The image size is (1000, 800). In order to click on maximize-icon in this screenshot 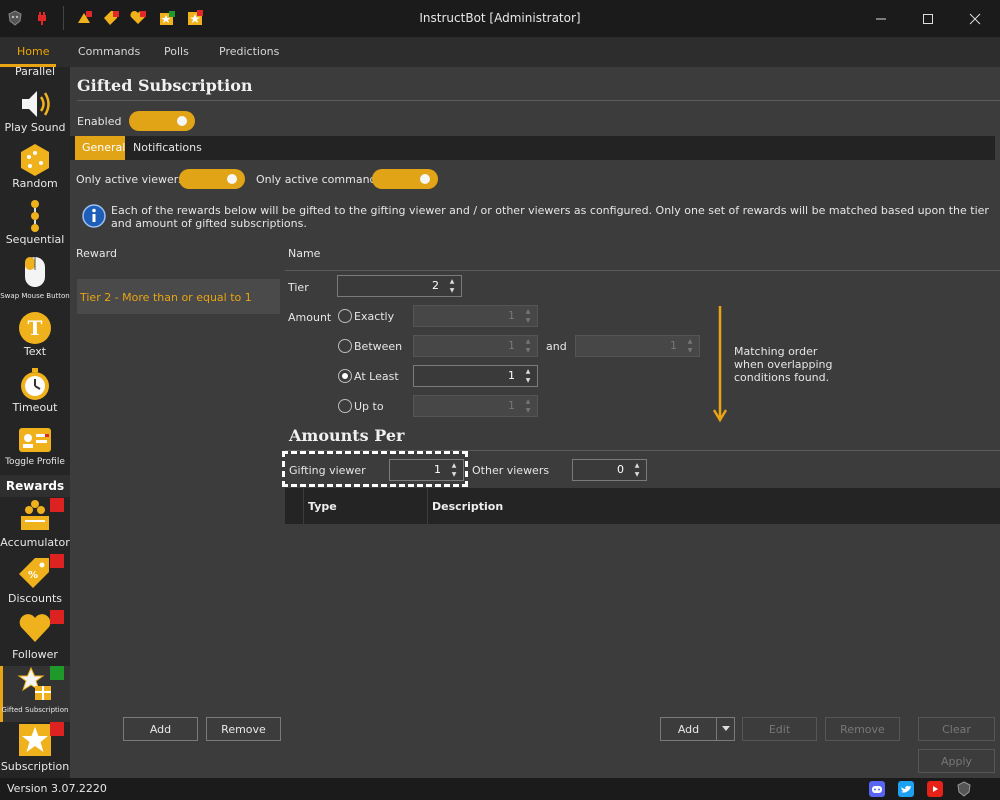, I will do `click(928, 18)`.